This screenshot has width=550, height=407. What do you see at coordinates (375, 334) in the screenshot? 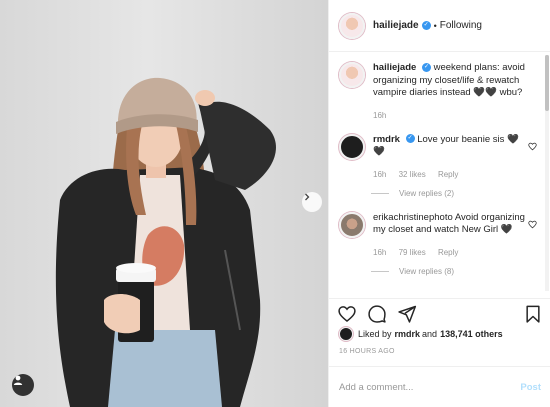
I see `likes-prefix: Liked by` at bounding box center [375, 334].